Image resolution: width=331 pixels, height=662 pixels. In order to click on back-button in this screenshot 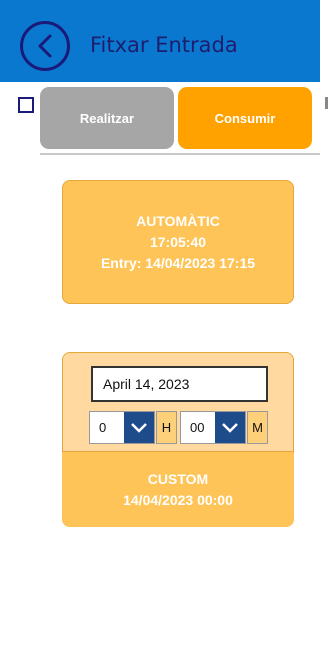, I will do `click(45, 46)`.